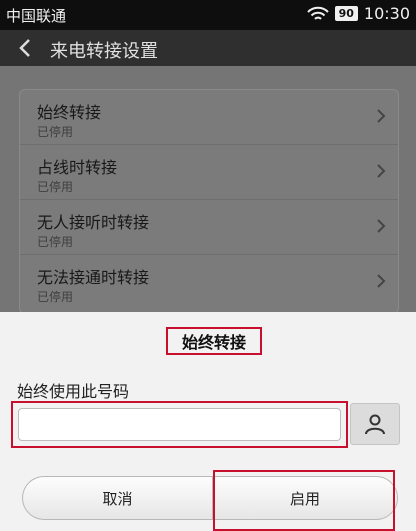 Image resolution: width=416 pixels, height=531 pixels. I want to click on forward-option-no-answer: 无人接听时转接 已停用, so click(209, 227).